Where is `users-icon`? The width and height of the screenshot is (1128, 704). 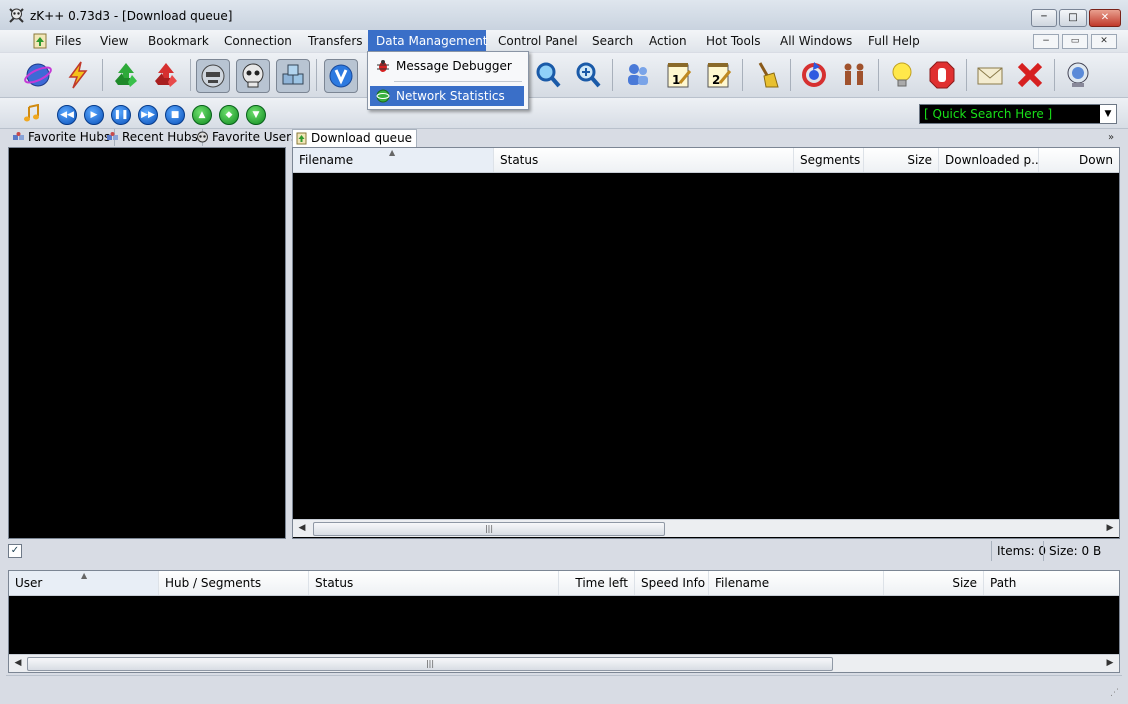
users-icon is located at coordinates (638, 75).